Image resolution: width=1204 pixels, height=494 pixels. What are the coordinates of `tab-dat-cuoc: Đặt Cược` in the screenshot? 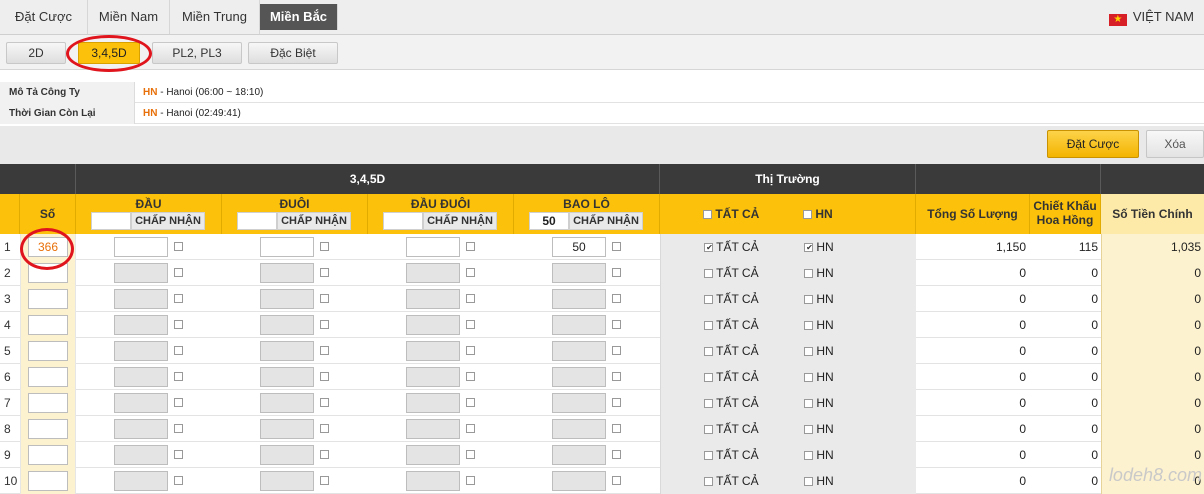 It's located at (44, 17).